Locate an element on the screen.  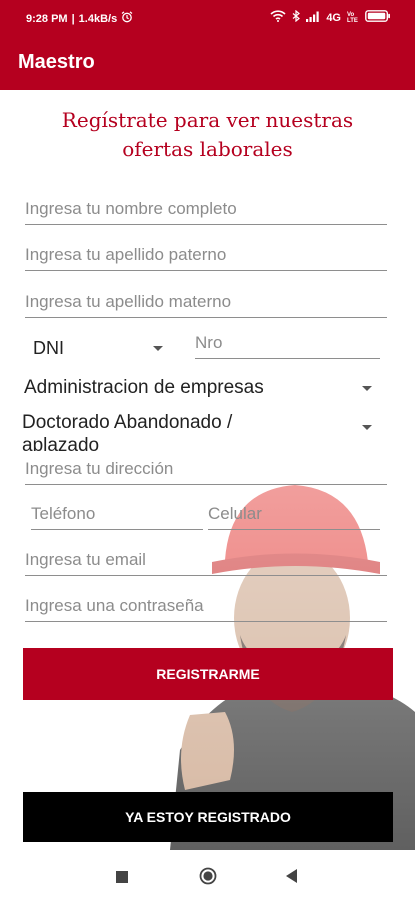
register-button: REGISTRARME is located at coordinates (208, 674).